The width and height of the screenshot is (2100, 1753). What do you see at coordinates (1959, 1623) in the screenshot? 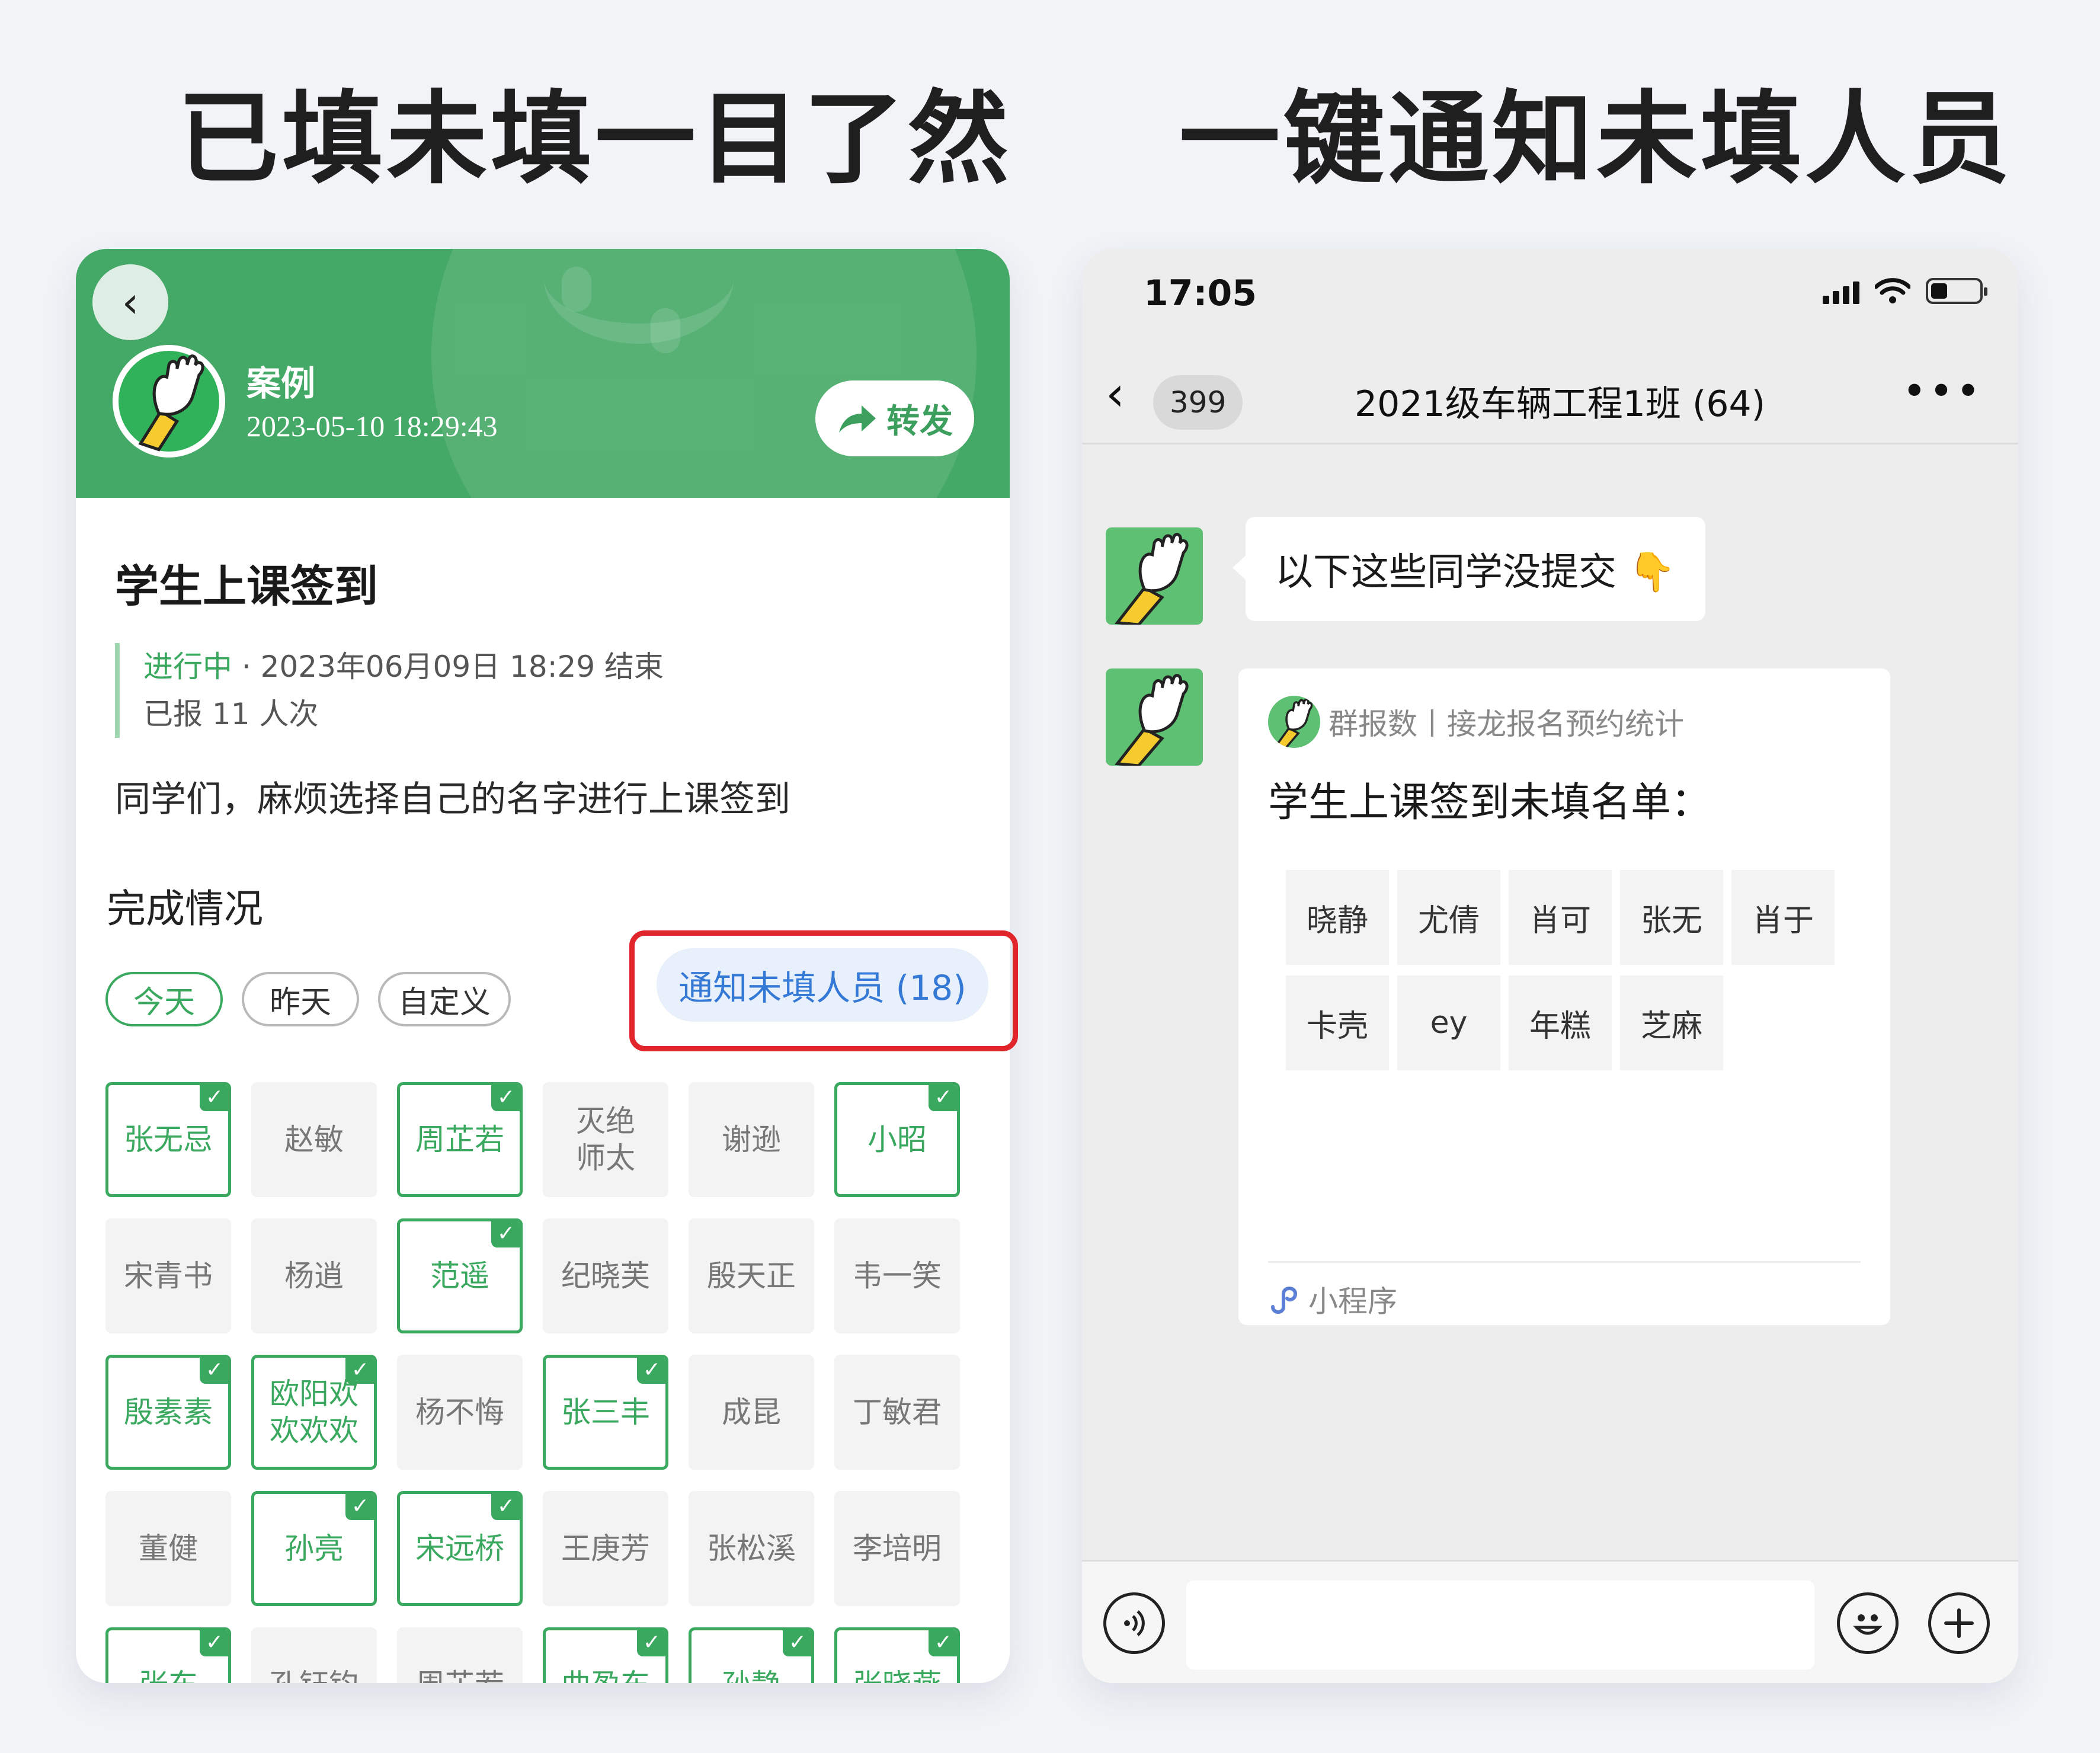
I see `plus-icon` at bounding box center [1959, 1623].